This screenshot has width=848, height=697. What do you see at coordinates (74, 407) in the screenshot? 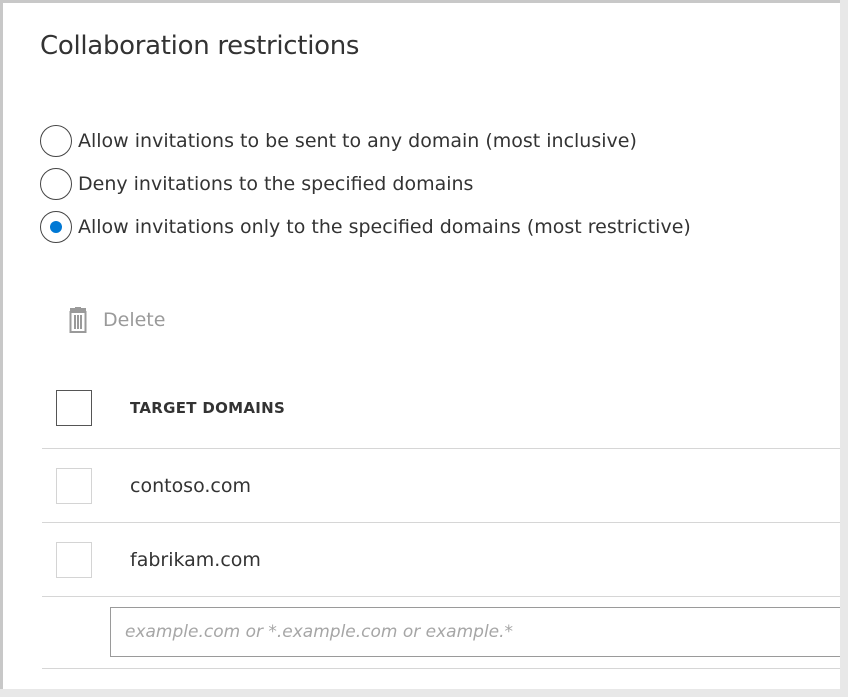
I see `select-all-checkbox` at bounding box center [74, 407].